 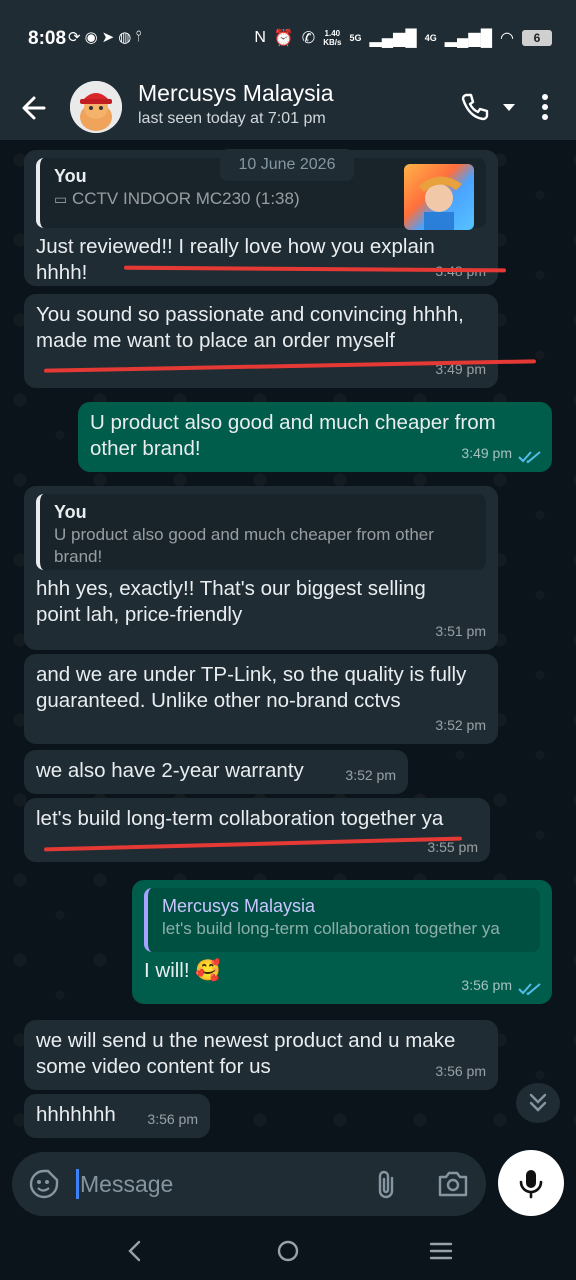 What do you see at coordinates (239, 906) in the screenshot?
I see `quote-author: Mercusys Malaysia` at bounding box center [239, 906].